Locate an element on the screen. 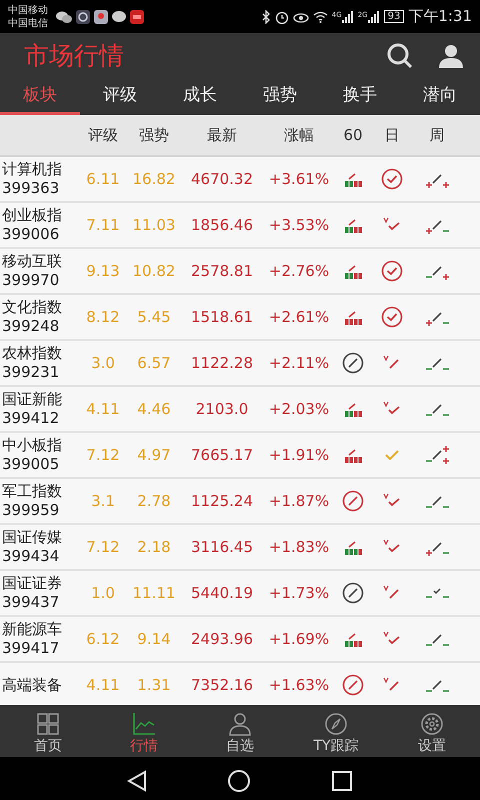 The width and height of the screenshot is (480, 800). price-value: 1518.61 is located at coordinates (222, 317).